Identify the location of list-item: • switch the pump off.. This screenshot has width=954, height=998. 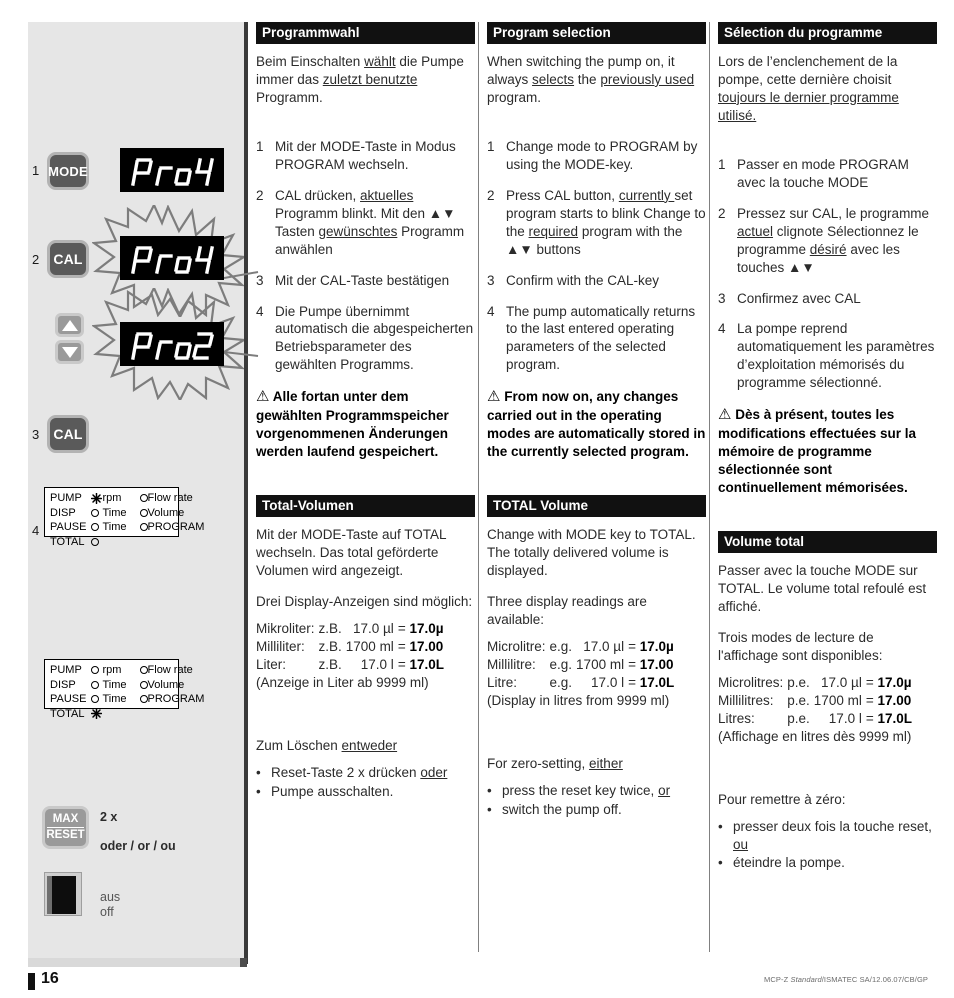
(596, 810).